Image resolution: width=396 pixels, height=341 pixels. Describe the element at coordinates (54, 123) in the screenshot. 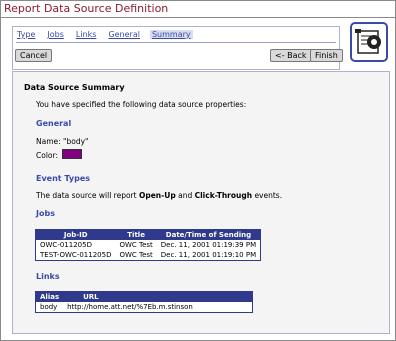

I see `general-heading: General` at that location.